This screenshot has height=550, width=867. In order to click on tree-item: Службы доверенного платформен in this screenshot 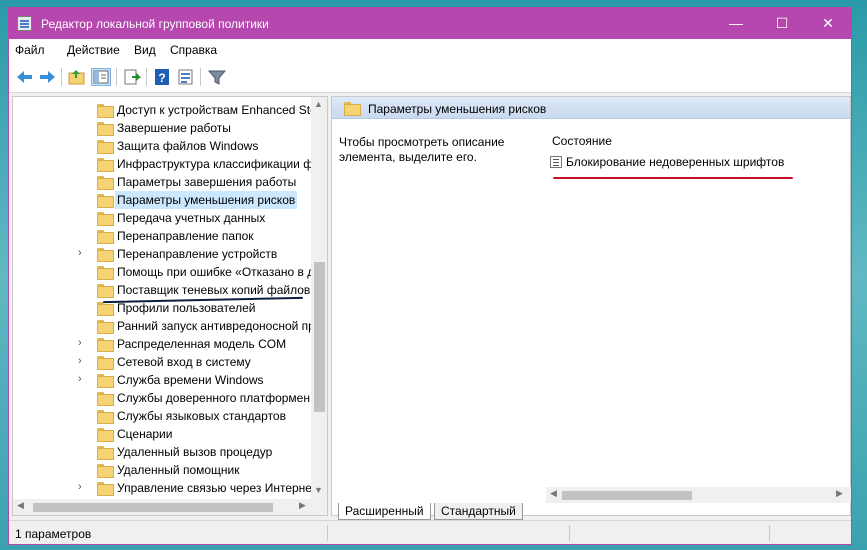, I will do `click(163, 398)`.